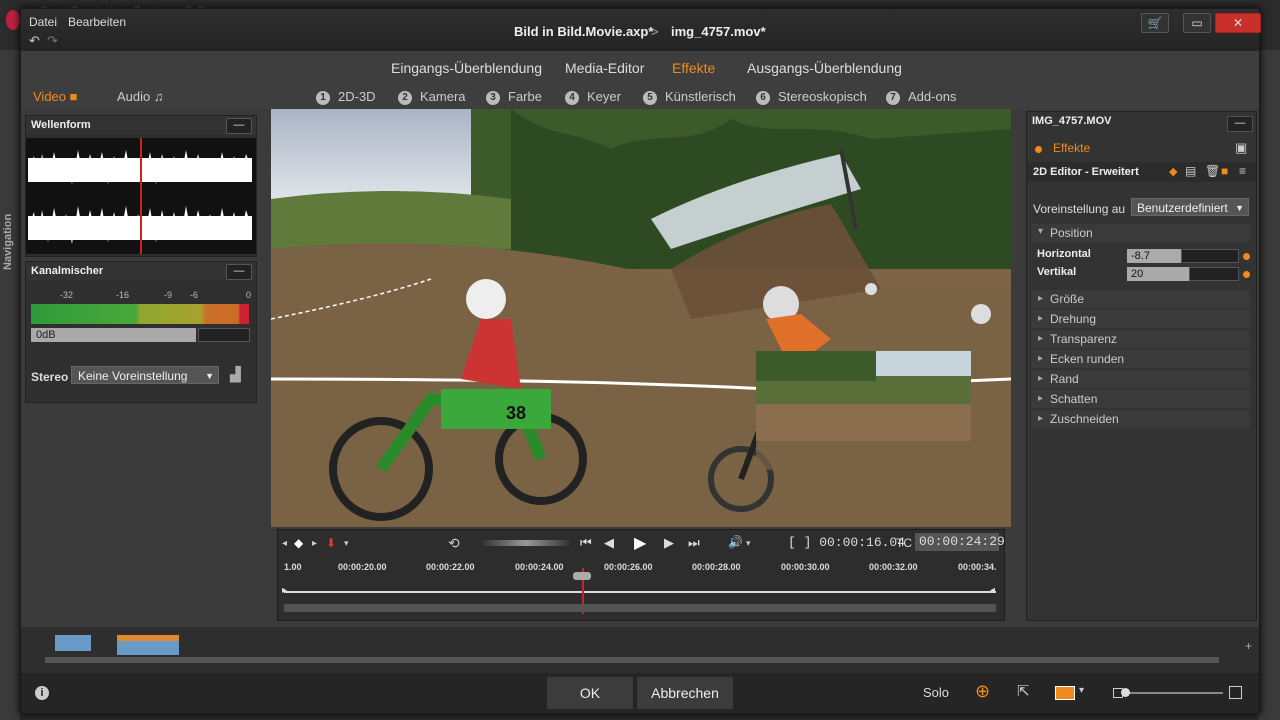 The image size is (1280, 720). I want to click on db-value-field: 0dB, so click(113, 335).